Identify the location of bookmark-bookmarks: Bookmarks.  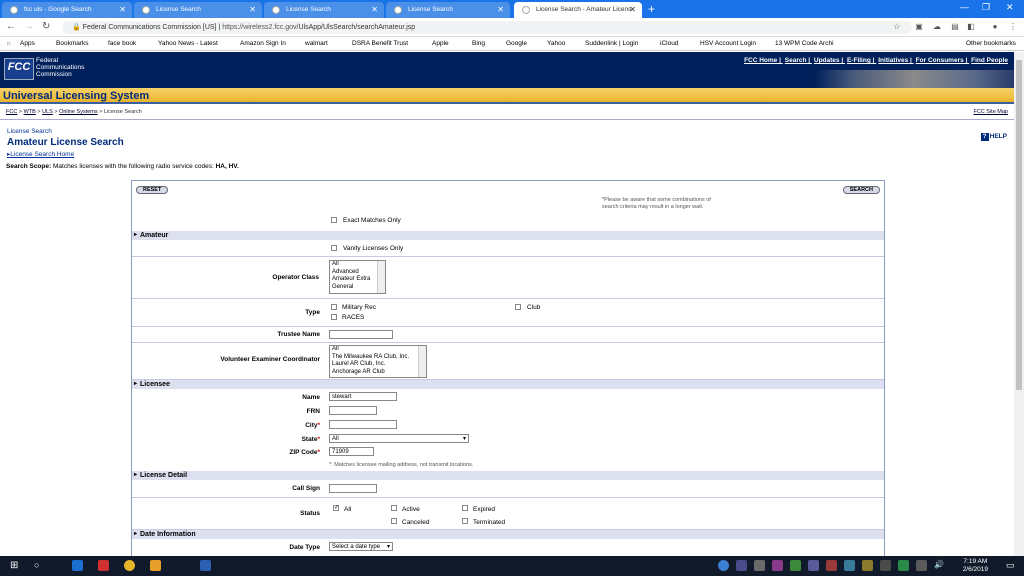
(72, 43).